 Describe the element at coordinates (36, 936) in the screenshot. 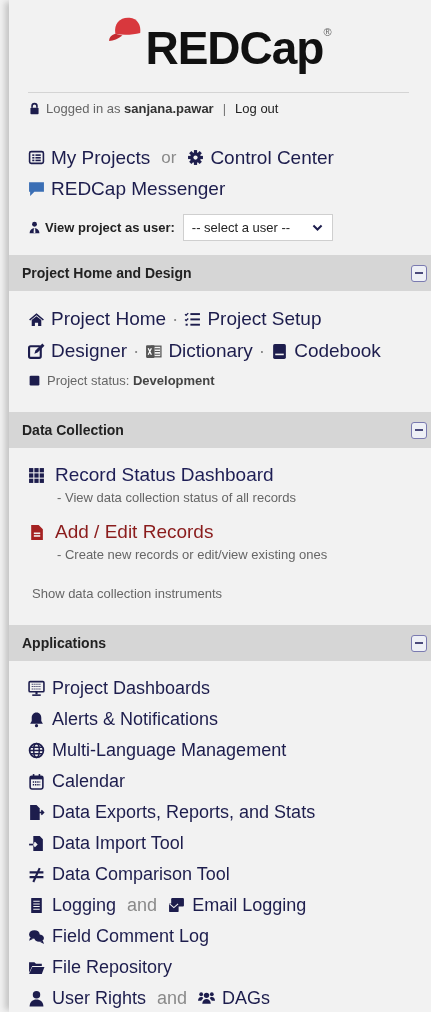

I see `comments-icon` at that location.